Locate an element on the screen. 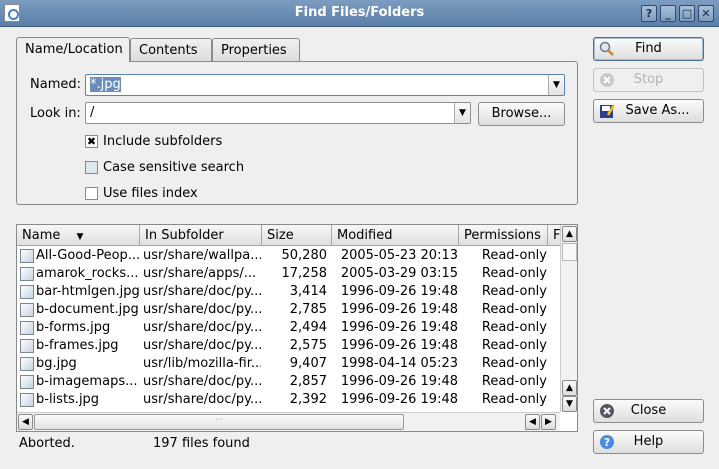 The width and height of the screenshot is (719, 469). column-header-name: Name ▼ is located at coordinates (78, 235).